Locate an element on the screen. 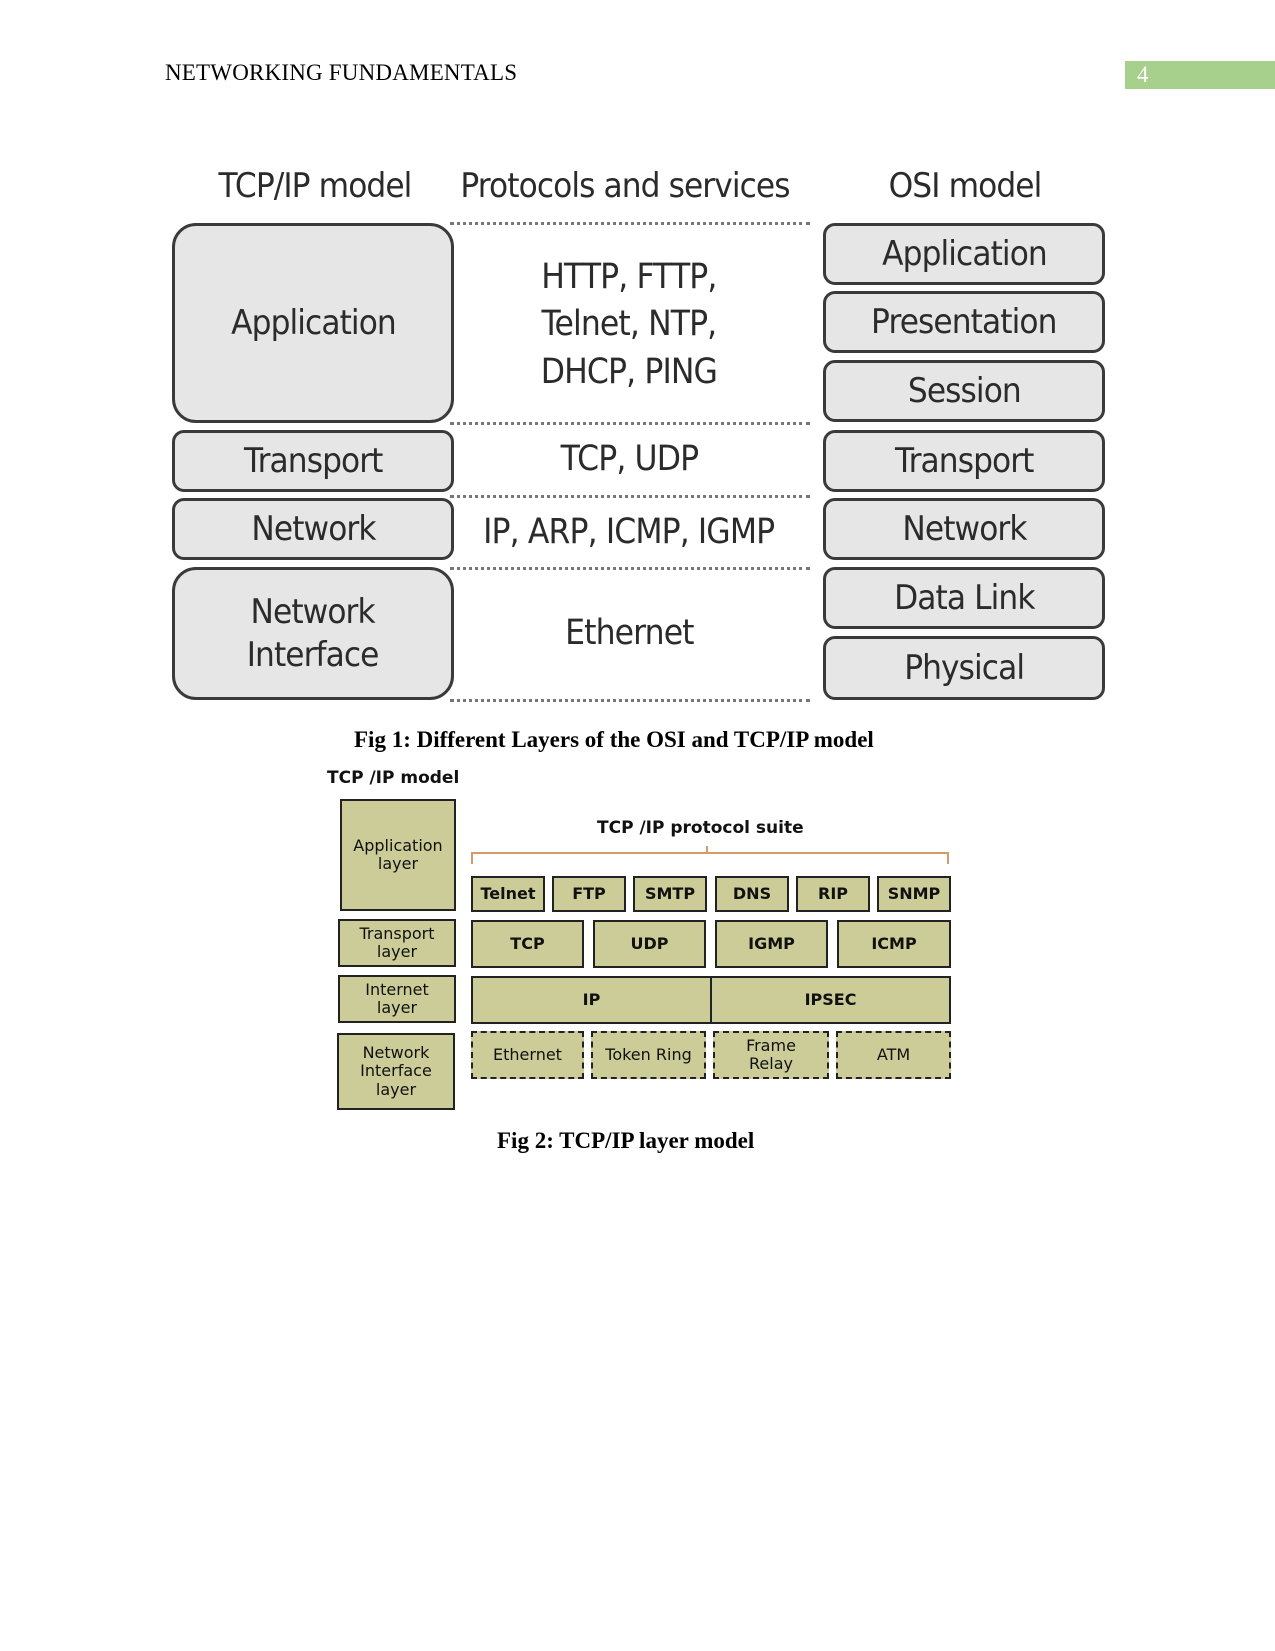  protocols-network-interface: Ethernet is located at coordinates (629, 634).